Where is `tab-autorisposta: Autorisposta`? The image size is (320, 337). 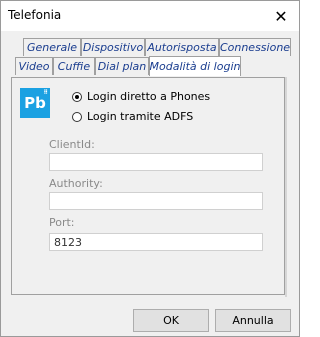
tab-autorisposta: Autorisposta is located at coordinates (182, 47).